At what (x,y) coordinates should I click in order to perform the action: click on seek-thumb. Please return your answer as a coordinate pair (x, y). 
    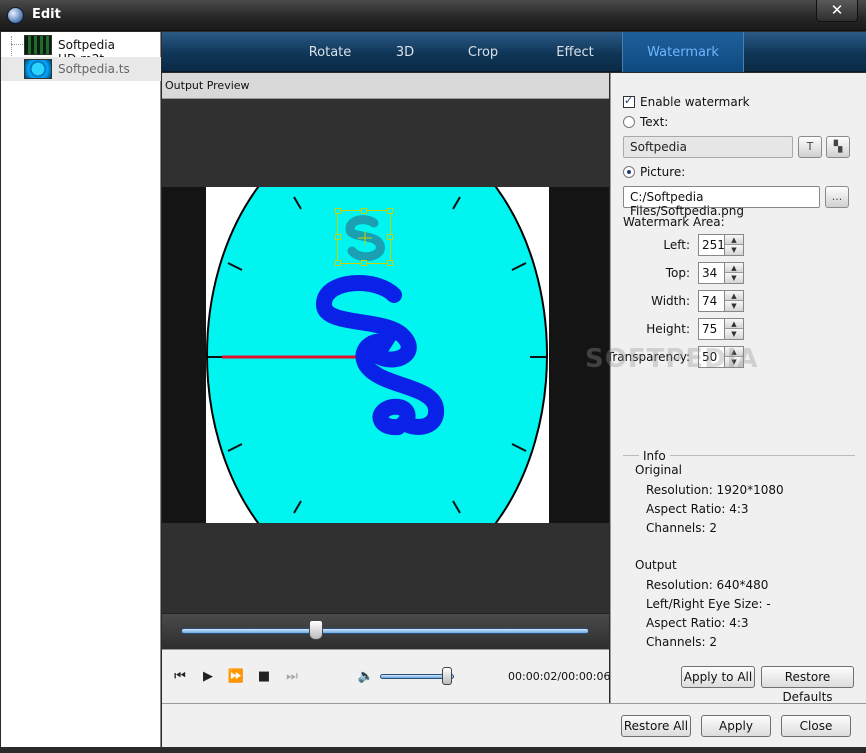
    Looking at the image, I should click on (315, 630).